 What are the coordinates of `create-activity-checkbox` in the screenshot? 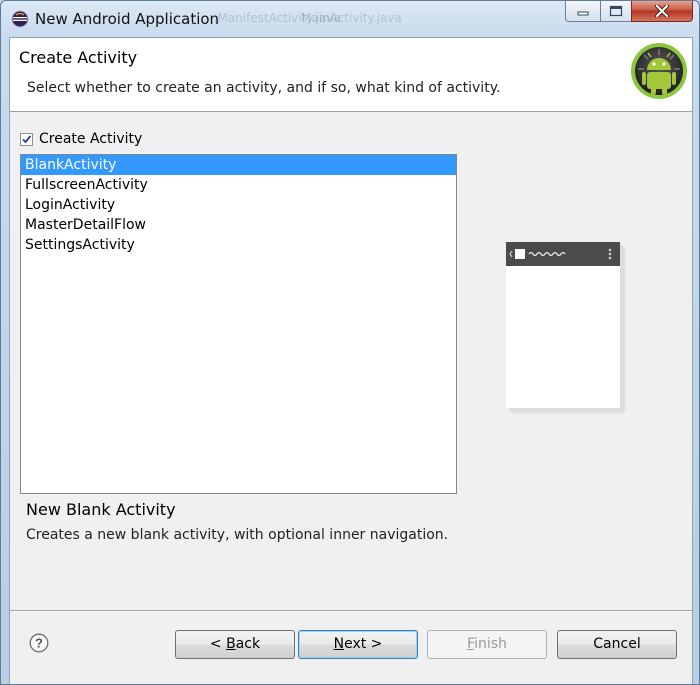 It's located at (26, 139).